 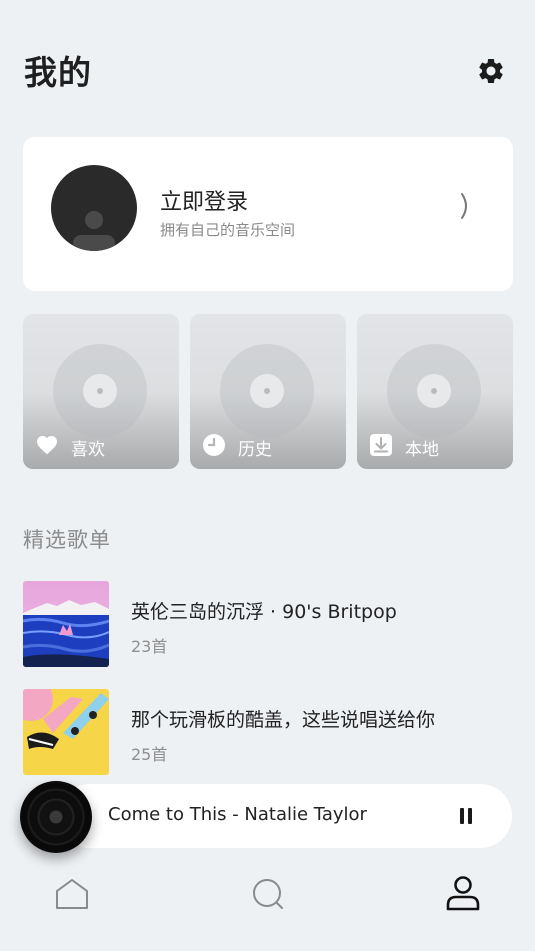 I want to click on page-title: 我的, so click(x=58, y=72).